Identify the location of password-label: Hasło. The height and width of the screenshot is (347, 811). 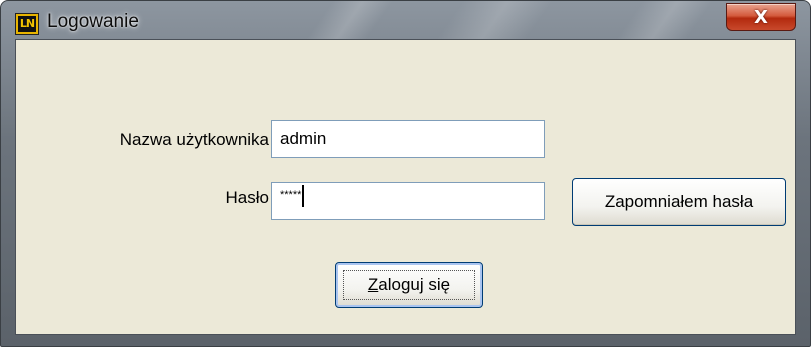
(247, 197).